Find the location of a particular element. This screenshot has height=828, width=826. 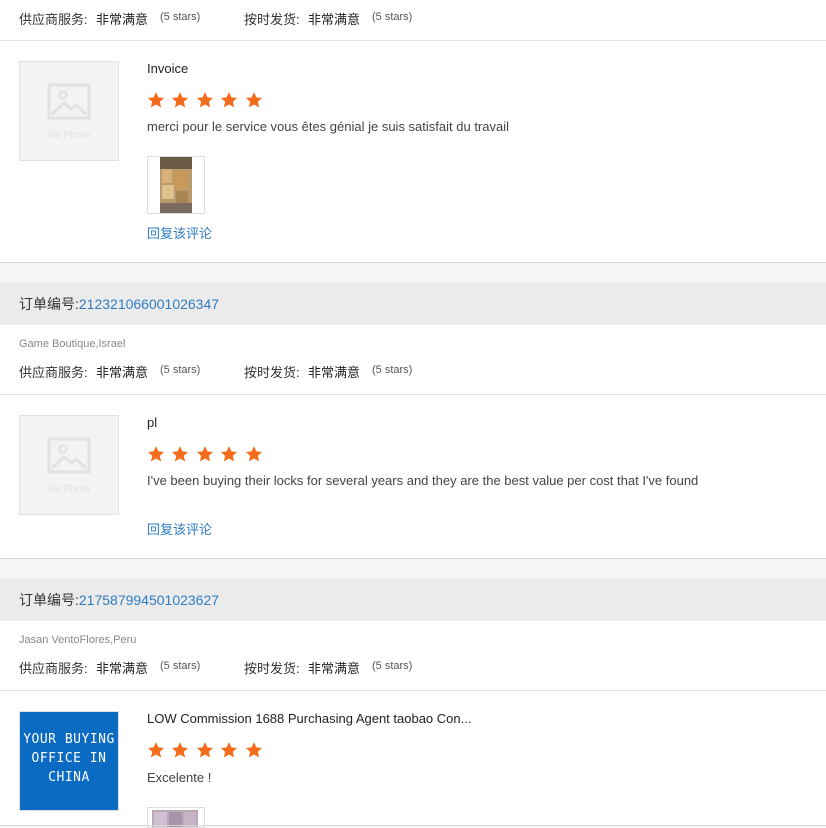

order-number-link: 212321066001026347 is located at coordinates (149, 304).